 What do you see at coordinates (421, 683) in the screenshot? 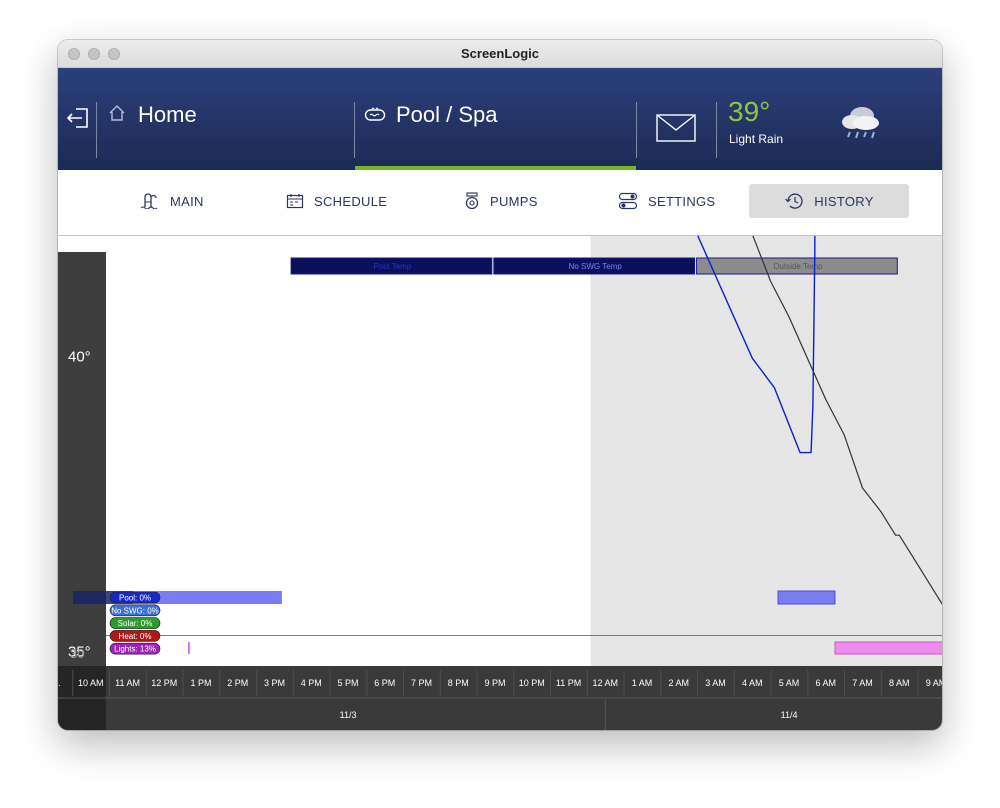
I see `x-tick-label: 7 PM` at bounding box center [421, 683].